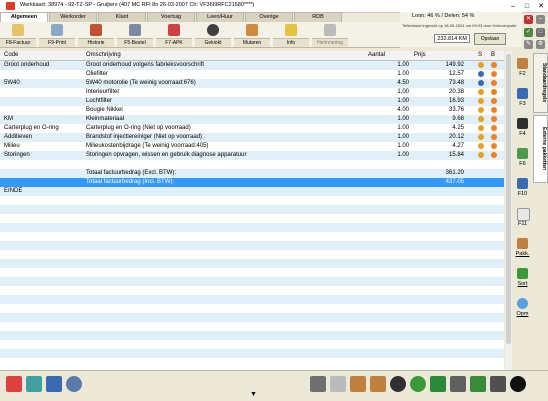 This screenshot has width=548, height=401. Describe the element at coordinates (18, 34) in the screenshot. I see `factuur-button: F8-Factuur` at that location.